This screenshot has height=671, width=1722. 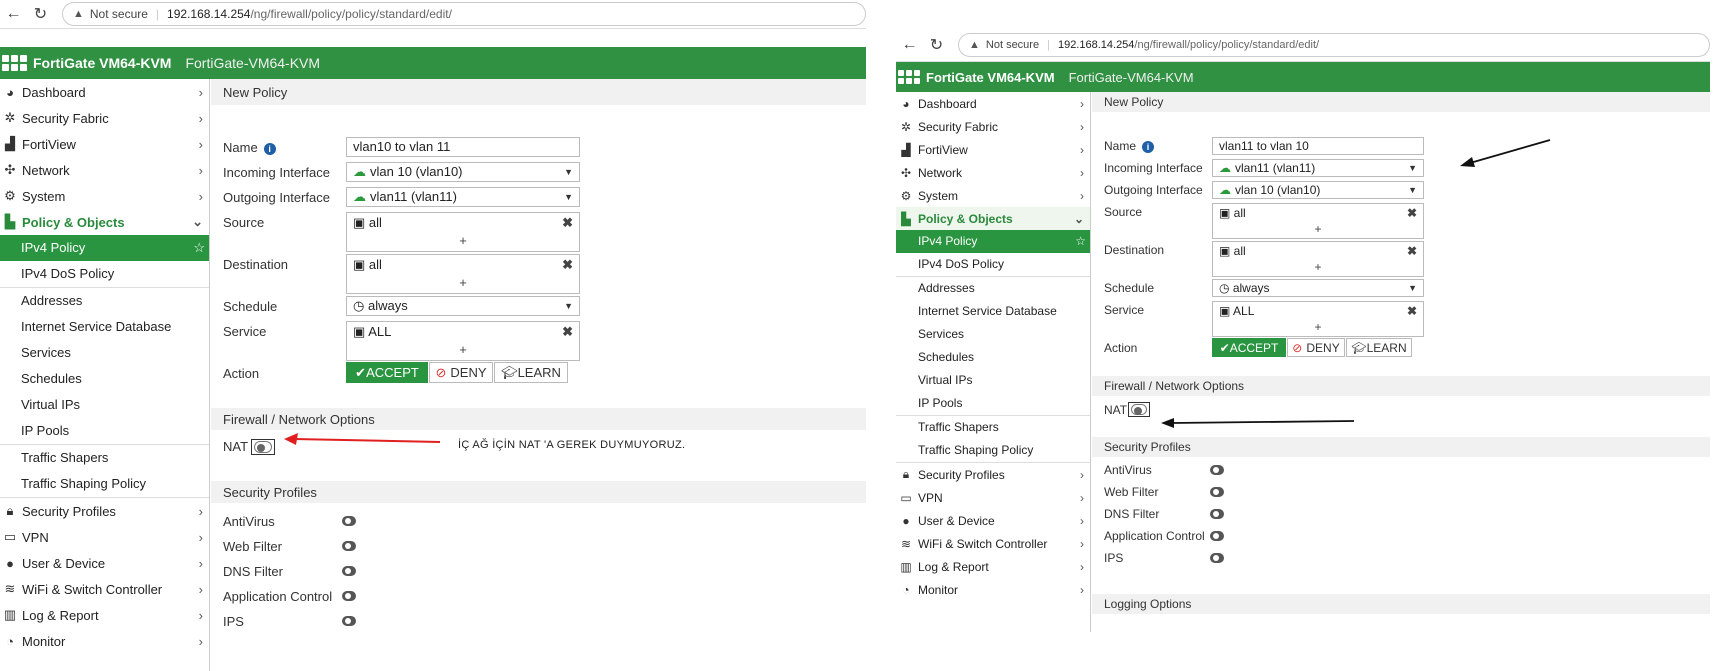 I want to click on fabric-icon: ✲, so click(x=10, y=117).